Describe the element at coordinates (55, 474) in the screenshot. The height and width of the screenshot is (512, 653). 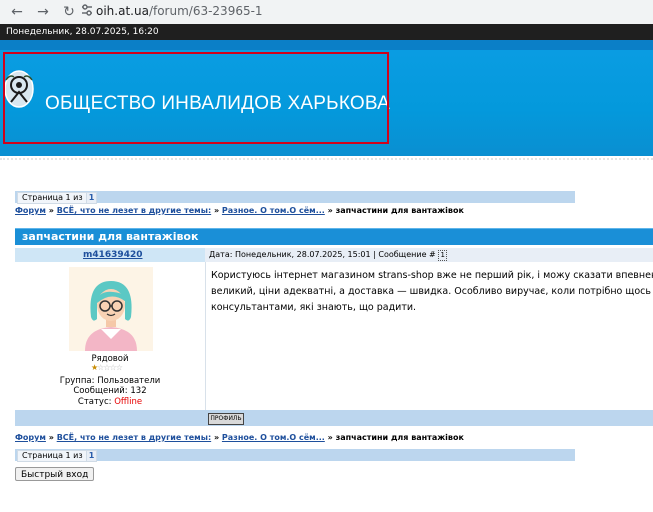
I see `quick-login-button: Быстрый вход` at that location.